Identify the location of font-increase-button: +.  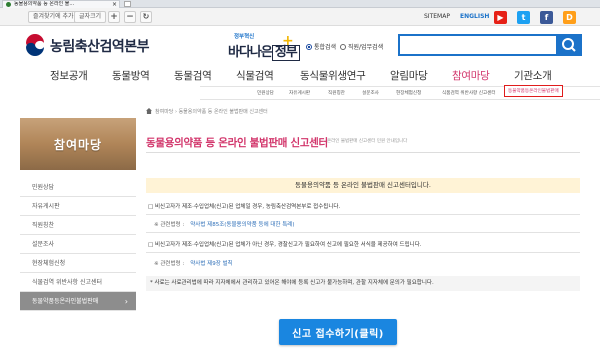
(114, 17).